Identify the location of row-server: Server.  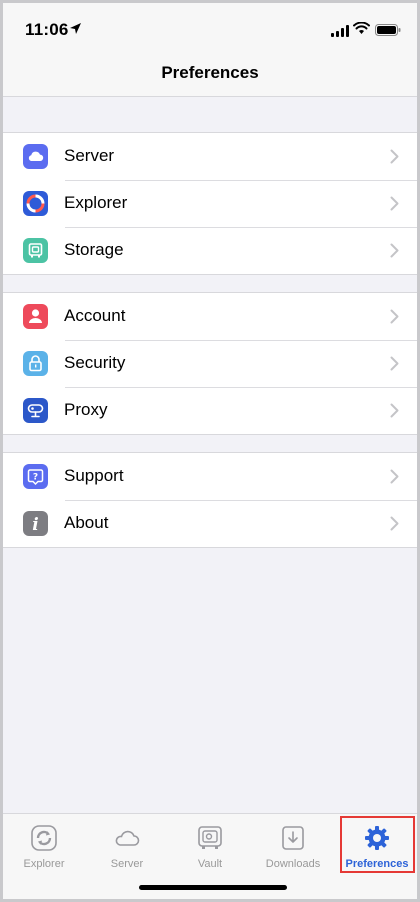
(210, 156).